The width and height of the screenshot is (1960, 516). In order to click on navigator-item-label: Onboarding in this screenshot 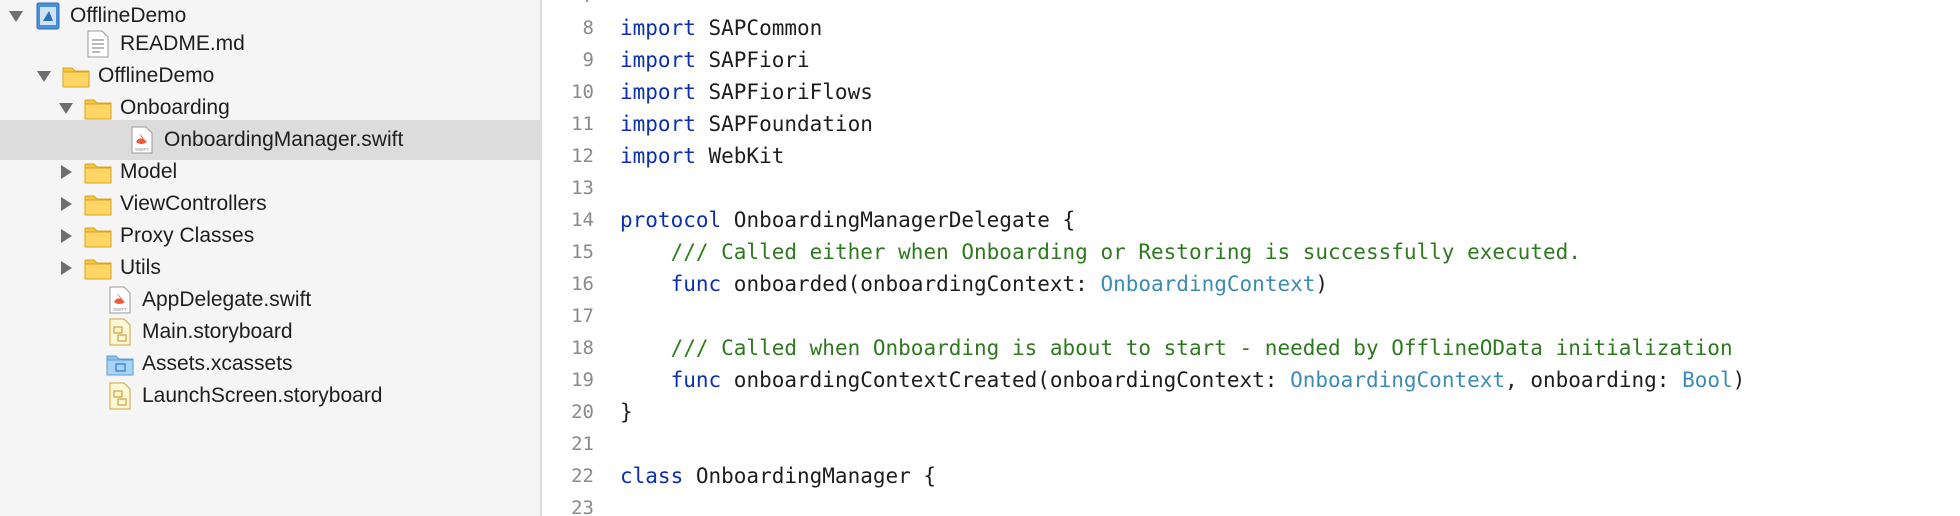, I will do `click(175, 107)`.